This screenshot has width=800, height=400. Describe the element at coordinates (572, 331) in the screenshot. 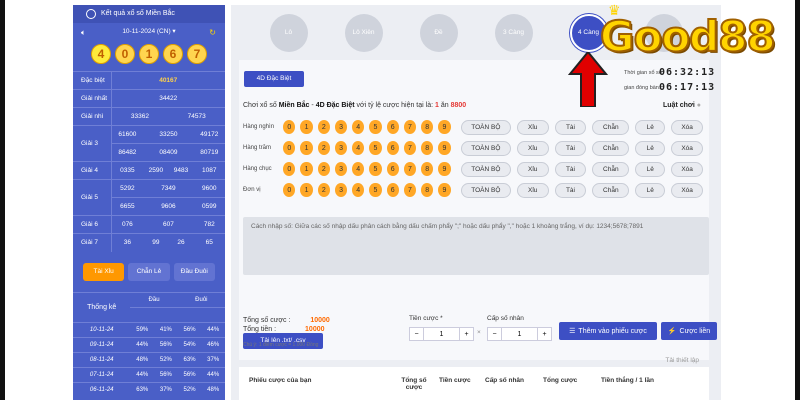

I see `list-icon: ☰` at that location.